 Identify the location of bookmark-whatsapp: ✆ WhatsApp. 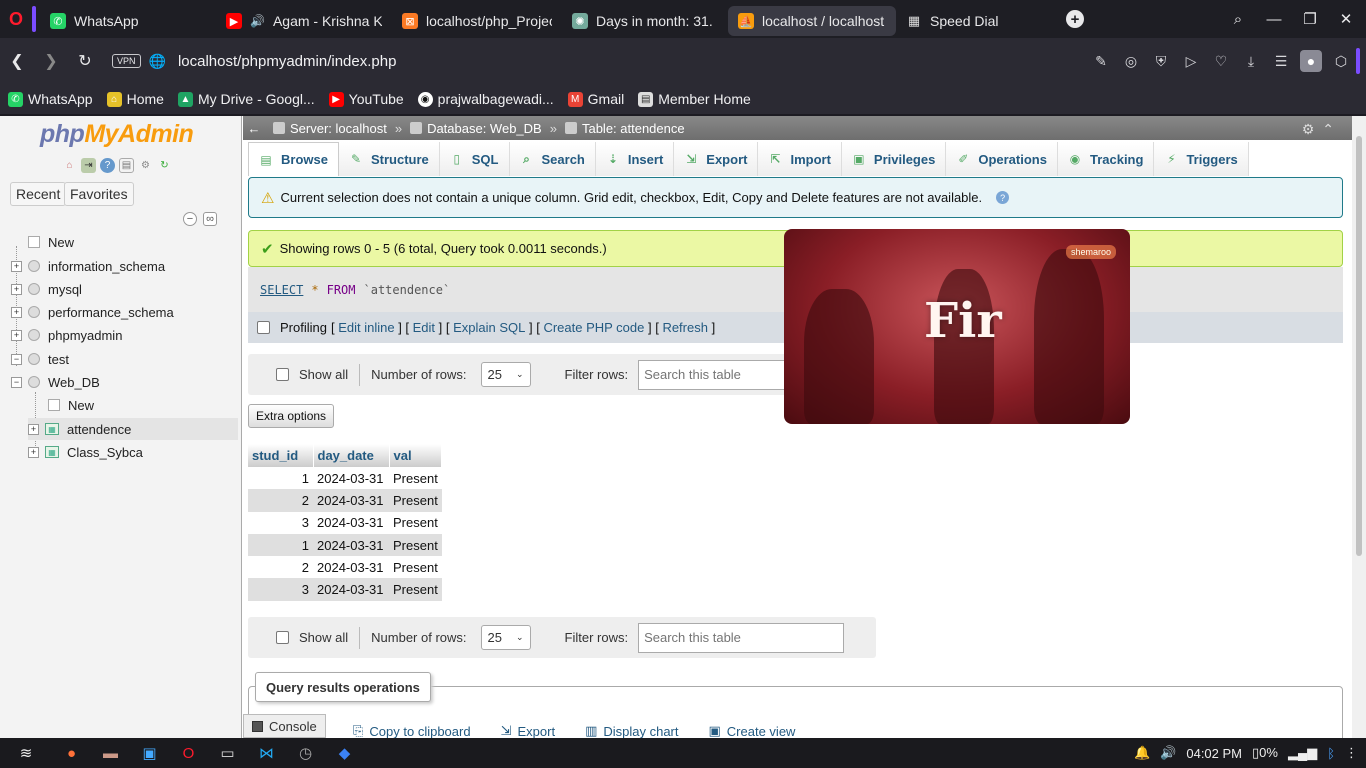
(50, 99).